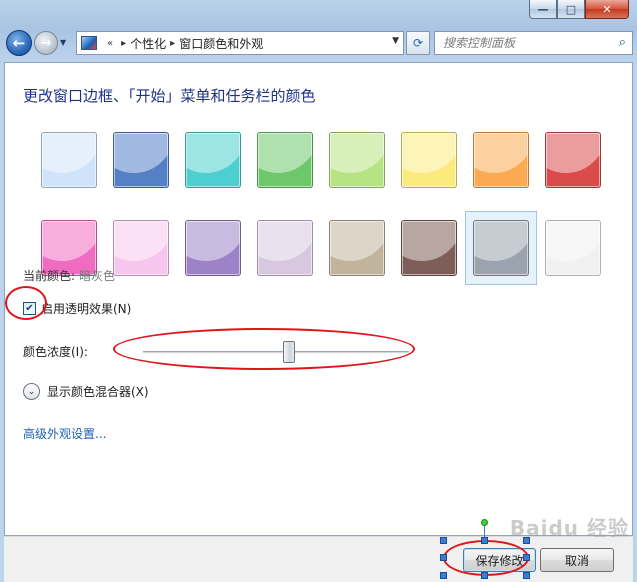 The width and height of the screenshot is (637, 582). I want to click on color-intensity-row: 颜色浓度(I):, so click(323, 351).